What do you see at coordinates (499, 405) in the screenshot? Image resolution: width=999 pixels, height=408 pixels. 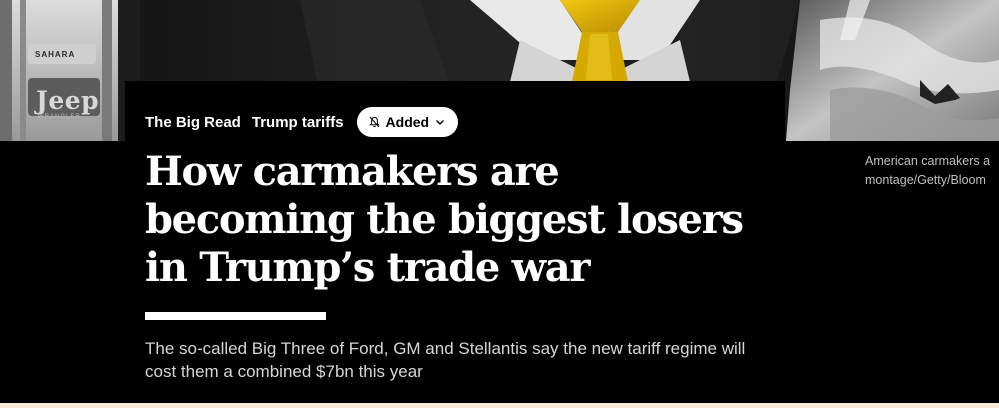 I see `page-background-strip` at bounding box center [499, 405].